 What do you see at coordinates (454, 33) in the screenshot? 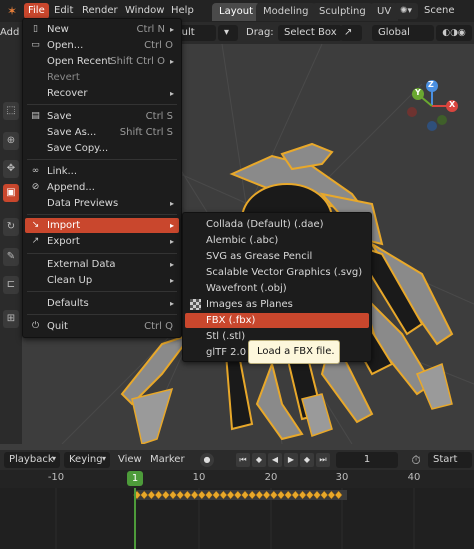
I see `shading-mode-icon: ◐◑◉` at bounding box center [454, 33].